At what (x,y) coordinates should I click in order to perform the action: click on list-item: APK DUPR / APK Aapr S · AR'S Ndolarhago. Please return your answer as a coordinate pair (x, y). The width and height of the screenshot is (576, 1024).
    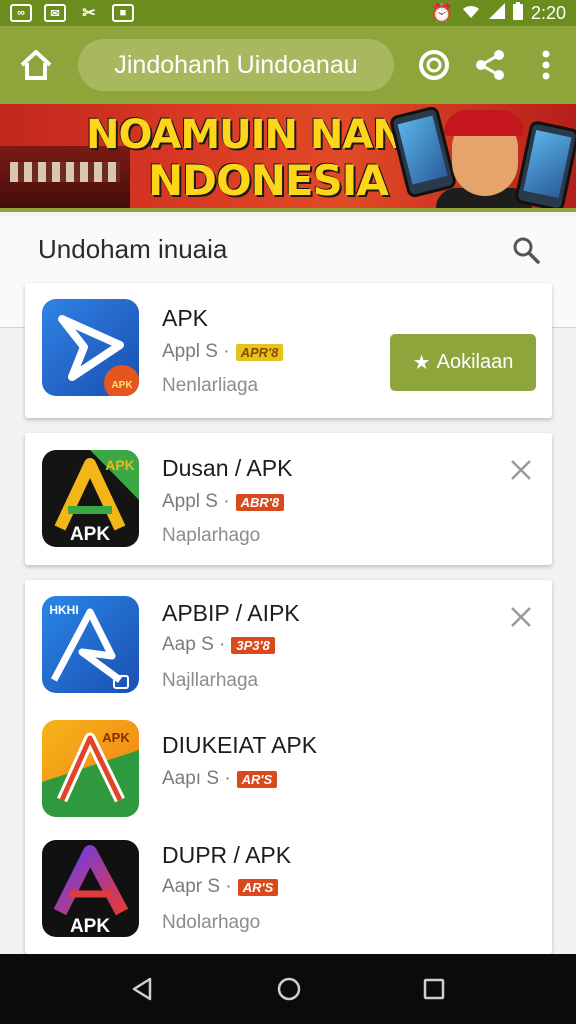
    Looking at the image, I should click on (288, 888).